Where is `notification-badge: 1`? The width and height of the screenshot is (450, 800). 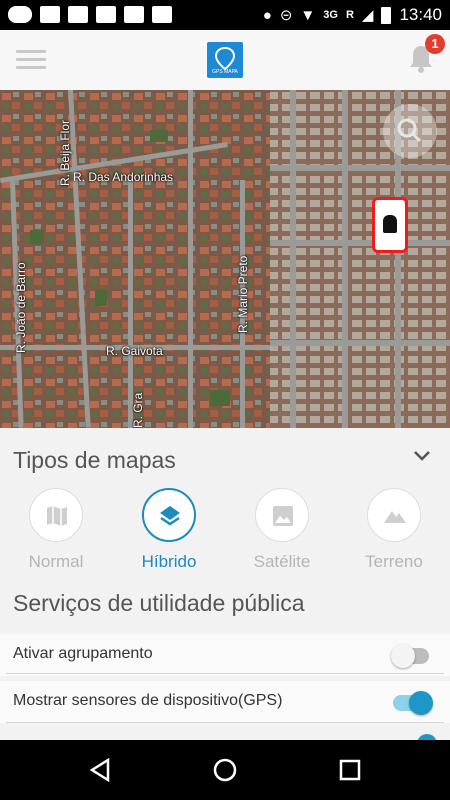 notification-badge: 1 is located at coordinates (435, 44).